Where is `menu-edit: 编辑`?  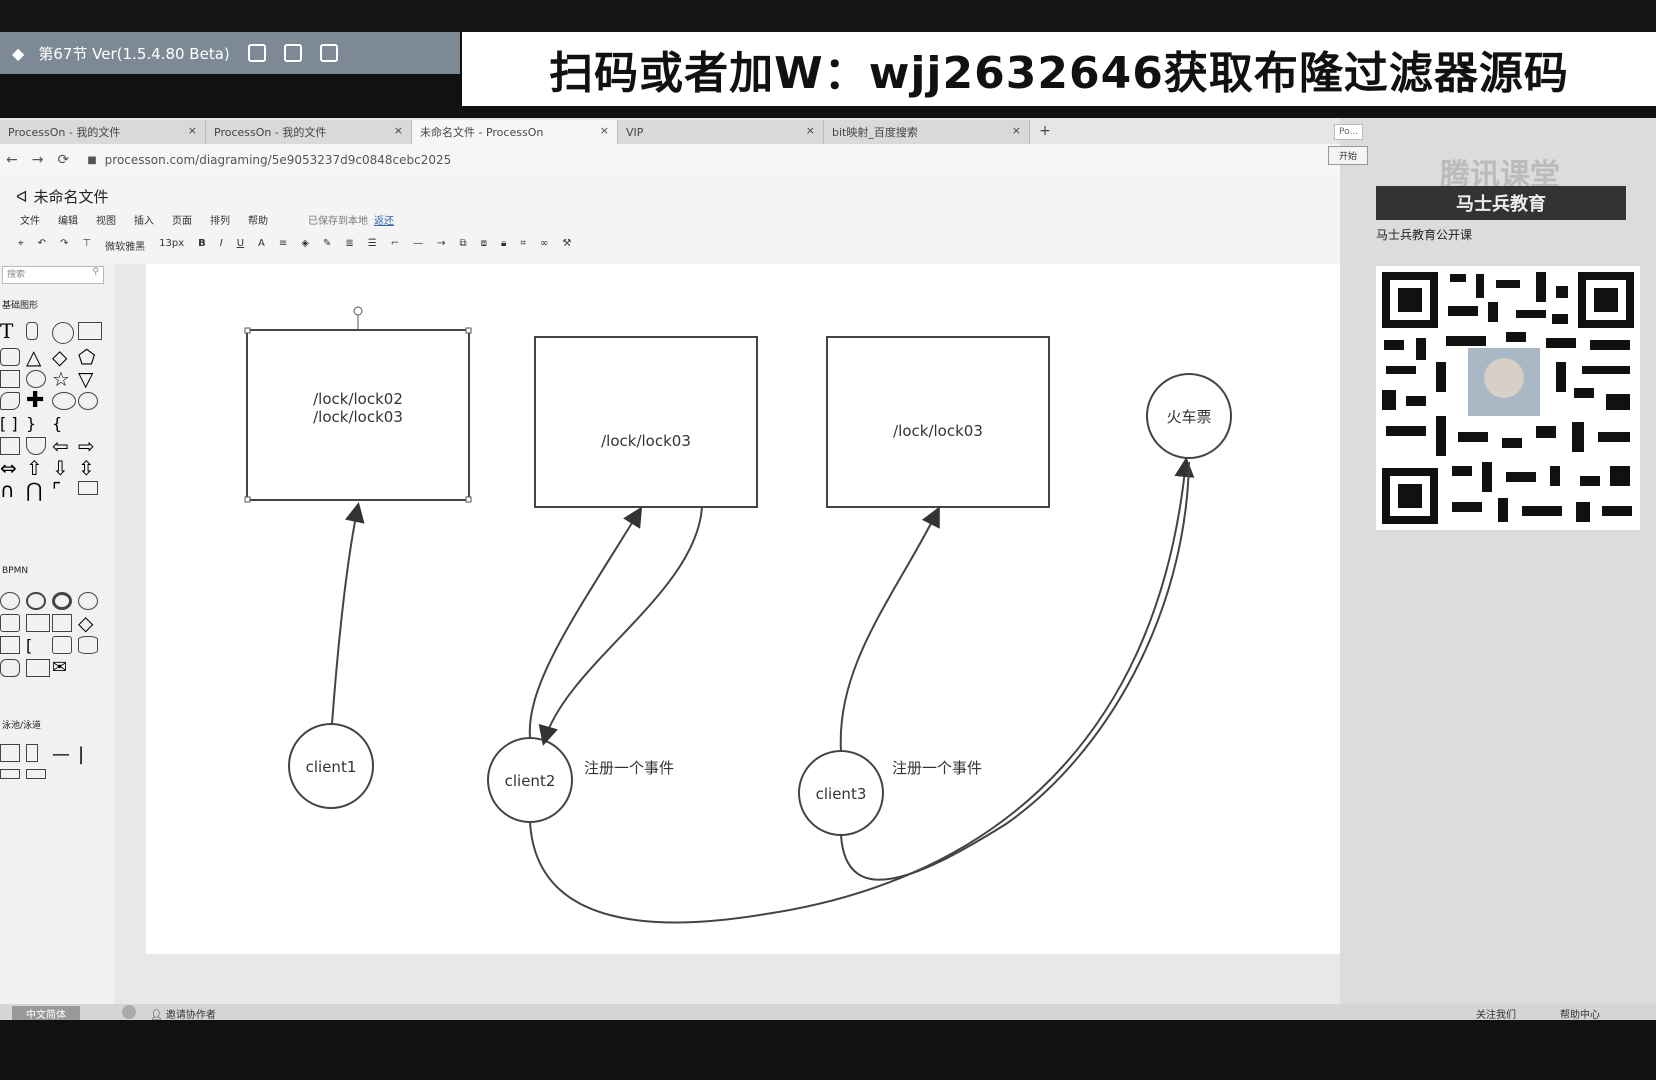
menu-edit: 编辑 is located at coordinates (68, 219).